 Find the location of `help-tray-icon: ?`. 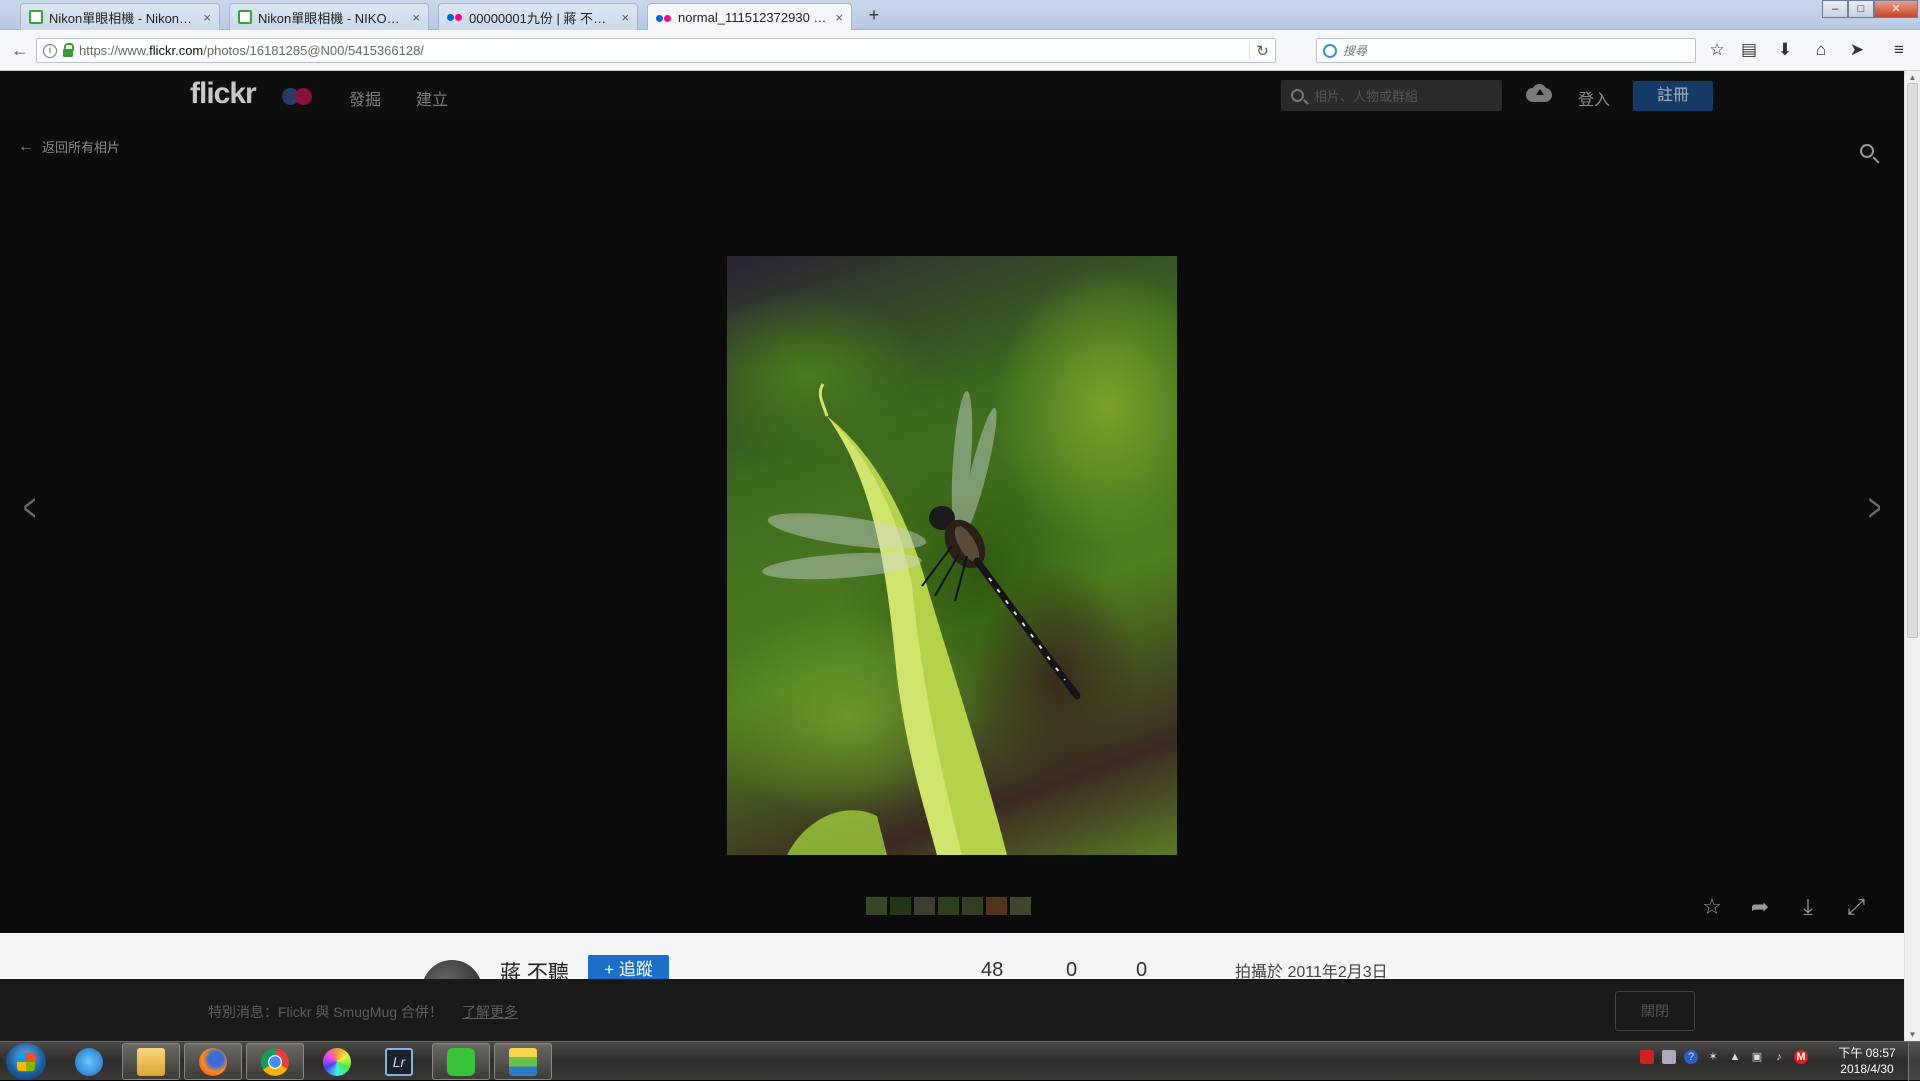

help-tray-icon: ? is located at coordinates (1691, 1057).